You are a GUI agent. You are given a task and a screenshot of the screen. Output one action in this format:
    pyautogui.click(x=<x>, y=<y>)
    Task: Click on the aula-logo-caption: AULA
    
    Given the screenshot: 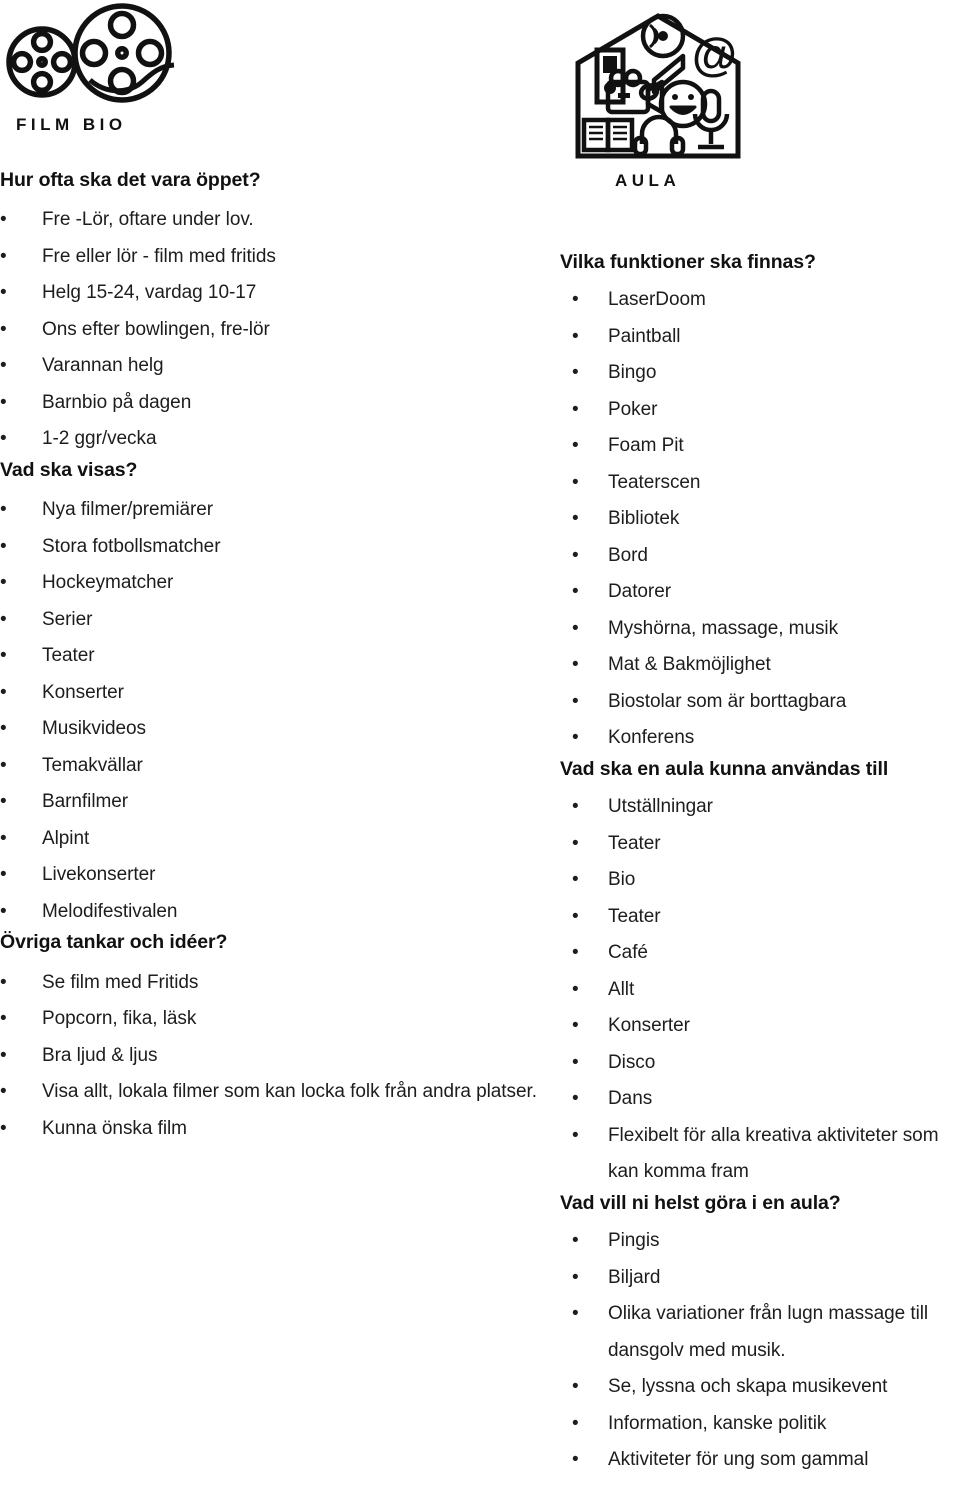 What is the action you would take?
    pyautogui.click(x=648, y=180)
    